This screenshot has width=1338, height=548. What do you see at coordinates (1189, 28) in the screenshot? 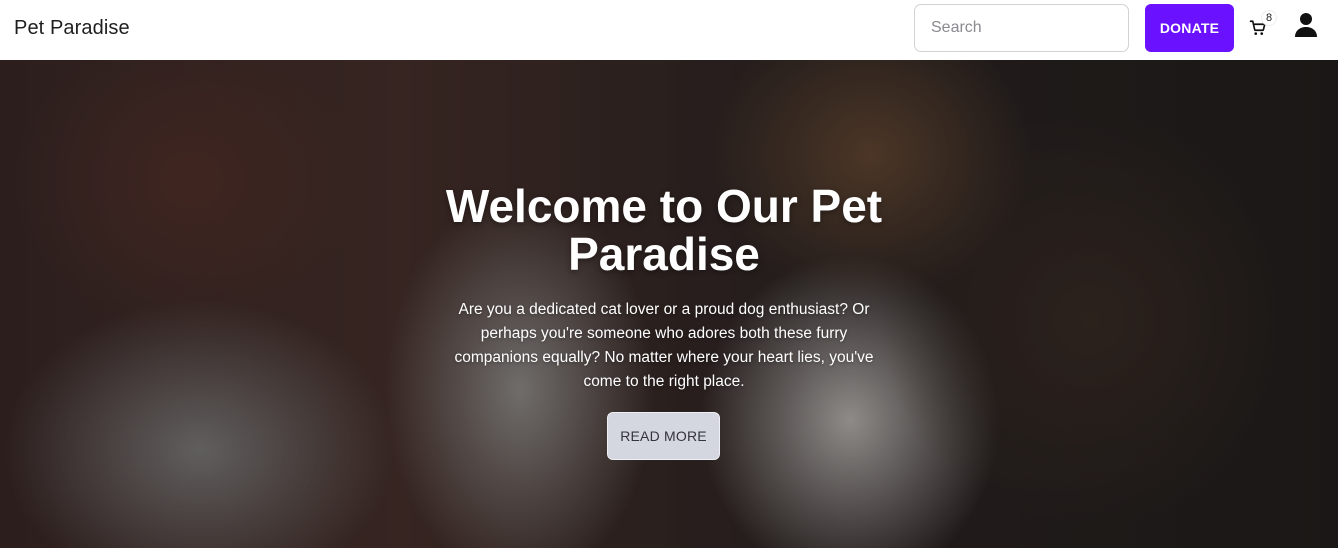
I see `donate-button: DONATE` at bounding box center [1189, 28].